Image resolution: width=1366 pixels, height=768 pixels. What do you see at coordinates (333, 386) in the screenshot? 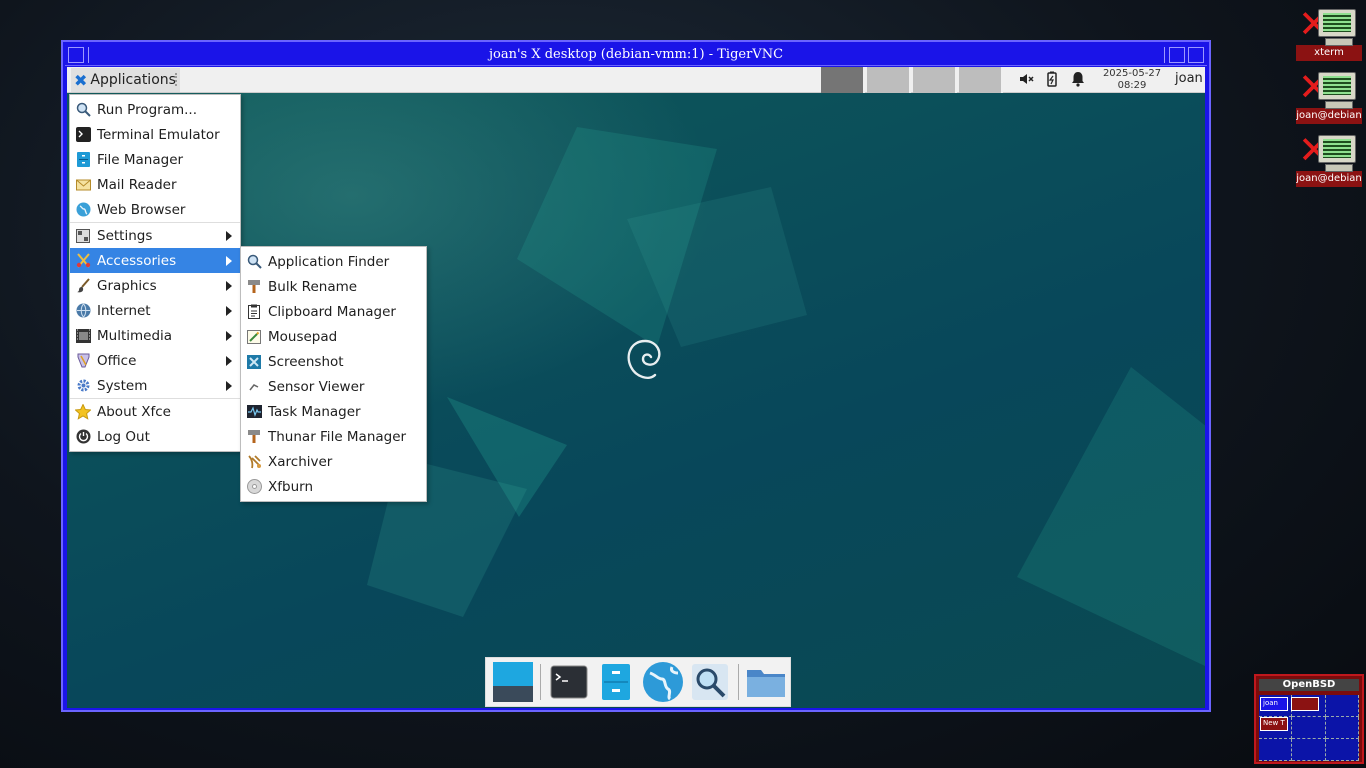
I see `submenu-item-sensor-viewer: Sensor Viewer` at bounding box center [333, 386].